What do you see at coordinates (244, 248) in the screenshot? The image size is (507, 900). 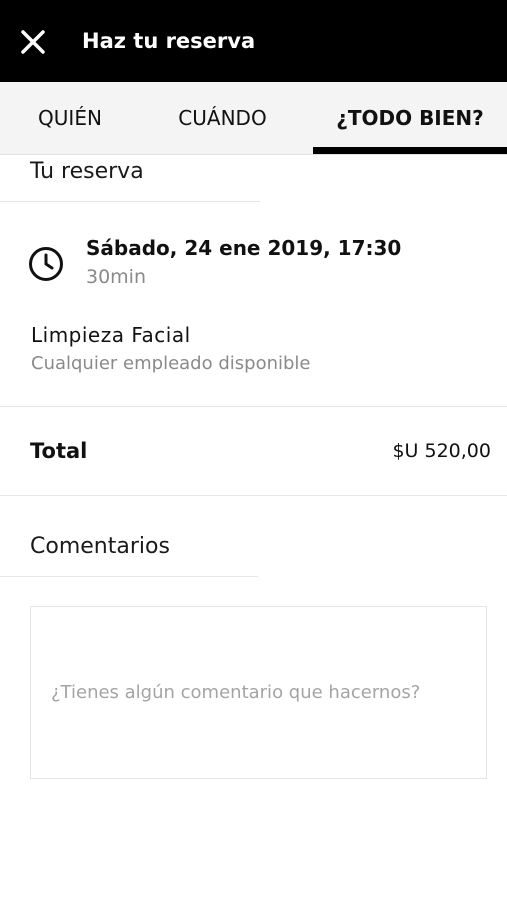 I see `booking-date-time: Sábado, 24 ene 2019, 17:30` at bounding box center [244, 248].